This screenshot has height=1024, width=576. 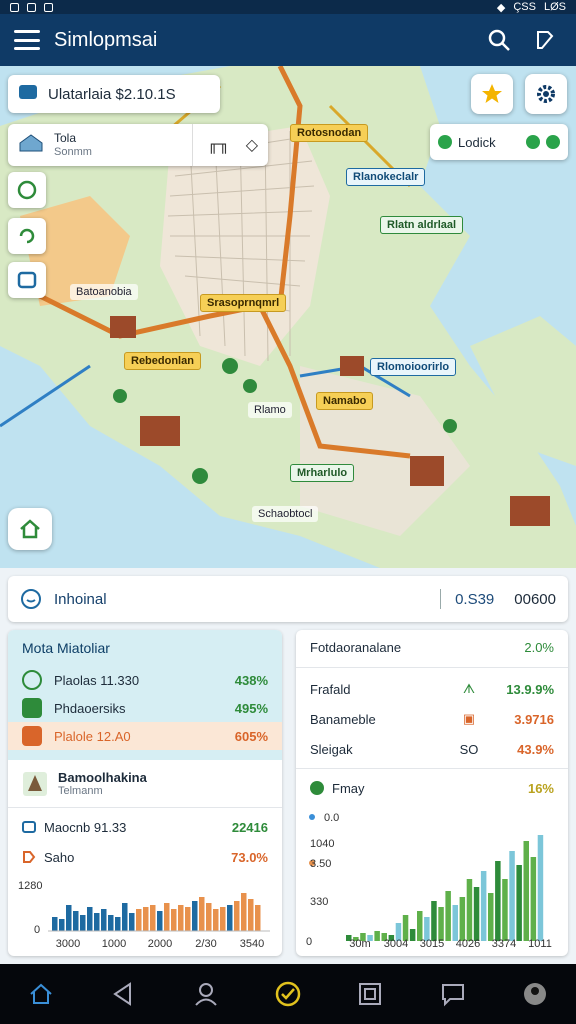 What do you see at coordinates (432, 719) in the screenshot?
I see `list-item: Banameble ▣ 3.9716` at bounding box center [432, 719].